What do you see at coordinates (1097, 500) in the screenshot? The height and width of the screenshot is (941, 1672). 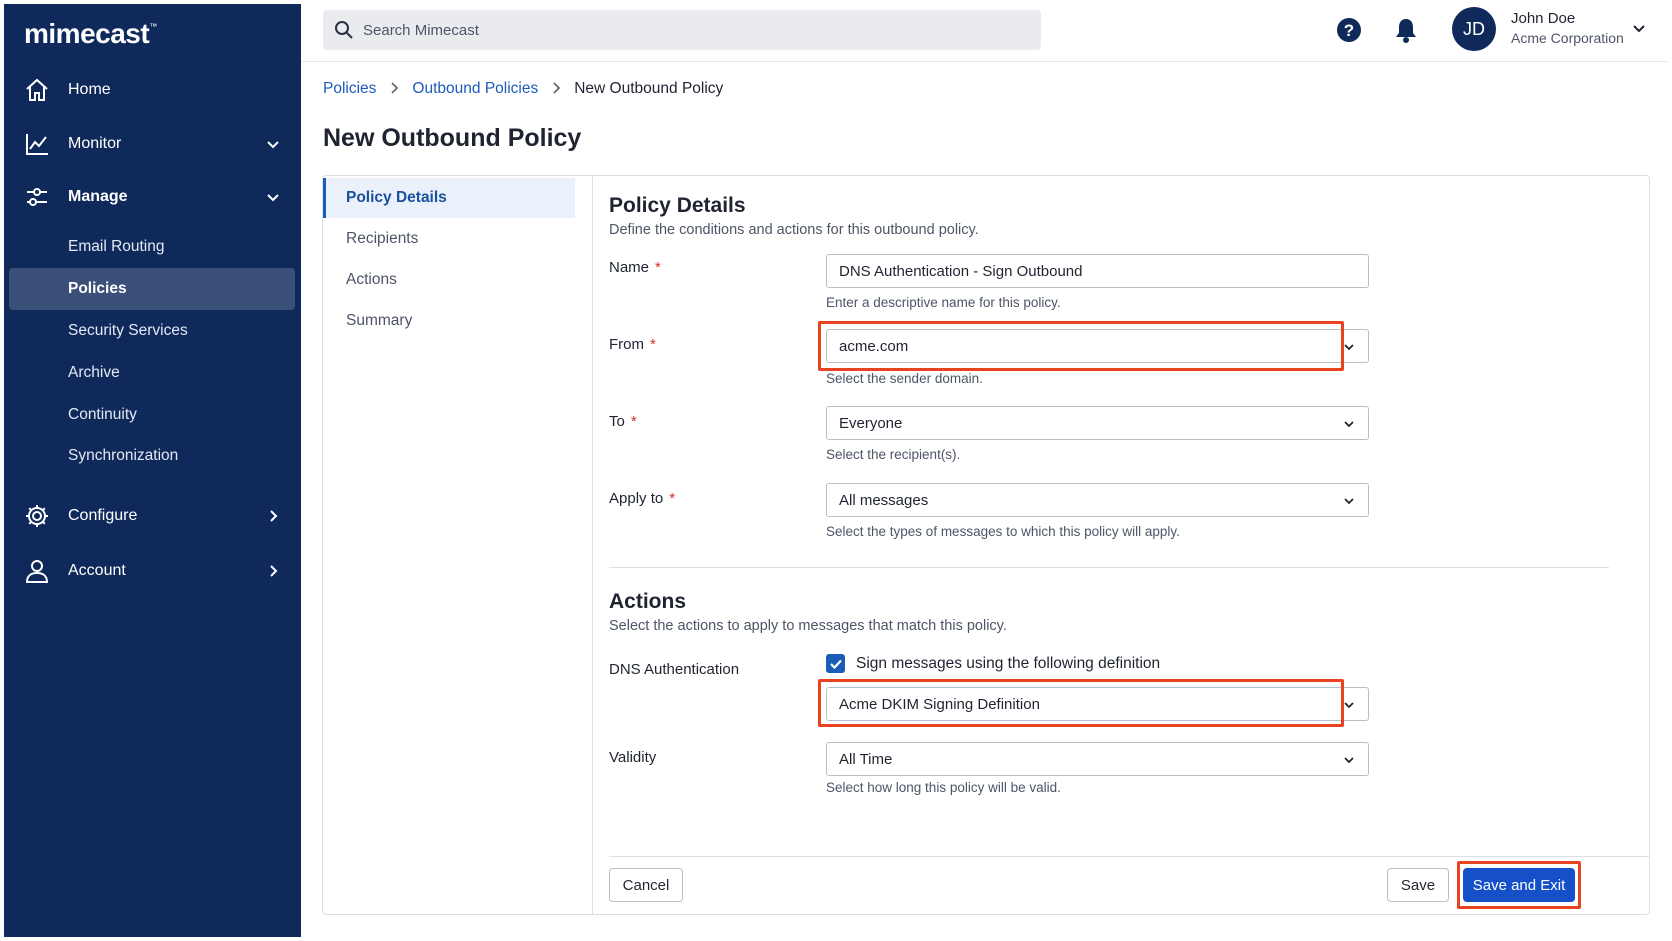 I see `apply-to-select: All messages` at bounding box center [1097, 500].